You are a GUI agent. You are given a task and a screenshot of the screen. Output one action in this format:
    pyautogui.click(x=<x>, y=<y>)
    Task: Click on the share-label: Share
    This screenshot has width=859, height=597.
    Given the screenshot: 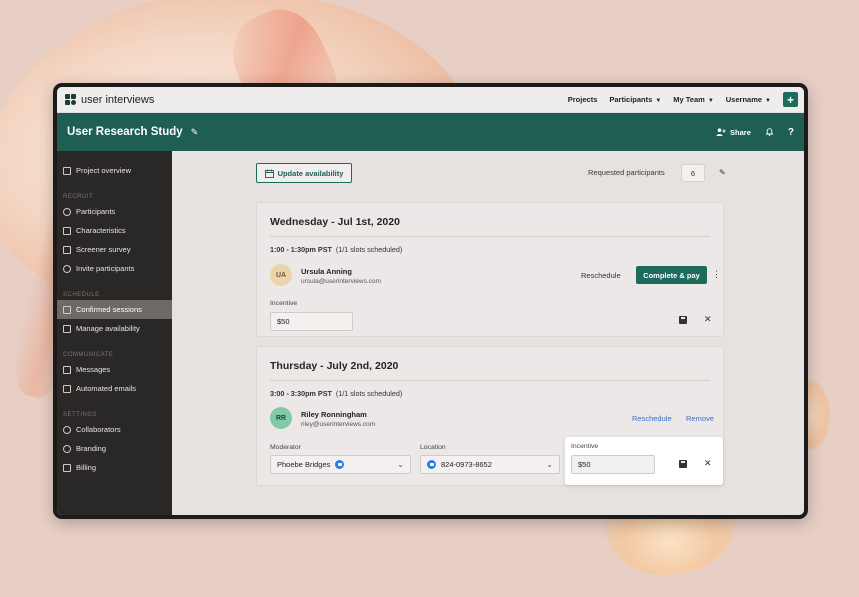 What is the action you would take?
    pyautogui.click(x=740, y=132)
    